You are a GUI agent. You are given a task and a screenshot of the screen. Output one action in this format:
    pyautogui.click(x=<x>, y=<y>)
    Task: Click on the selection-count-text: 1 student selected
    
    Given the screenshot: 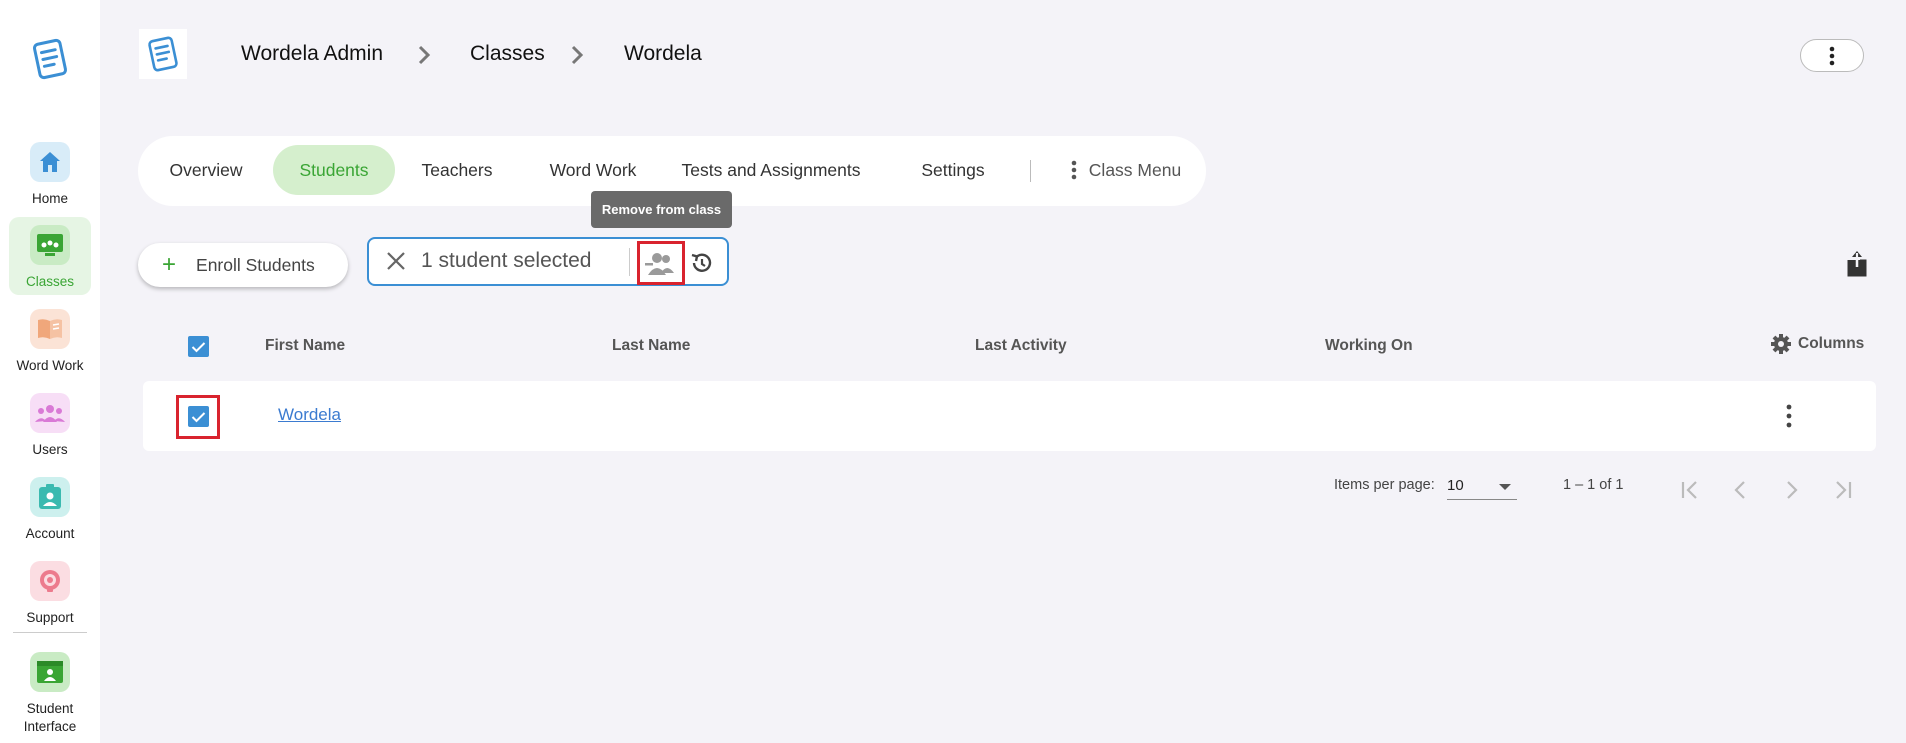 What is the action you would take?
    pyautogui.click(x=506, y=260)
    